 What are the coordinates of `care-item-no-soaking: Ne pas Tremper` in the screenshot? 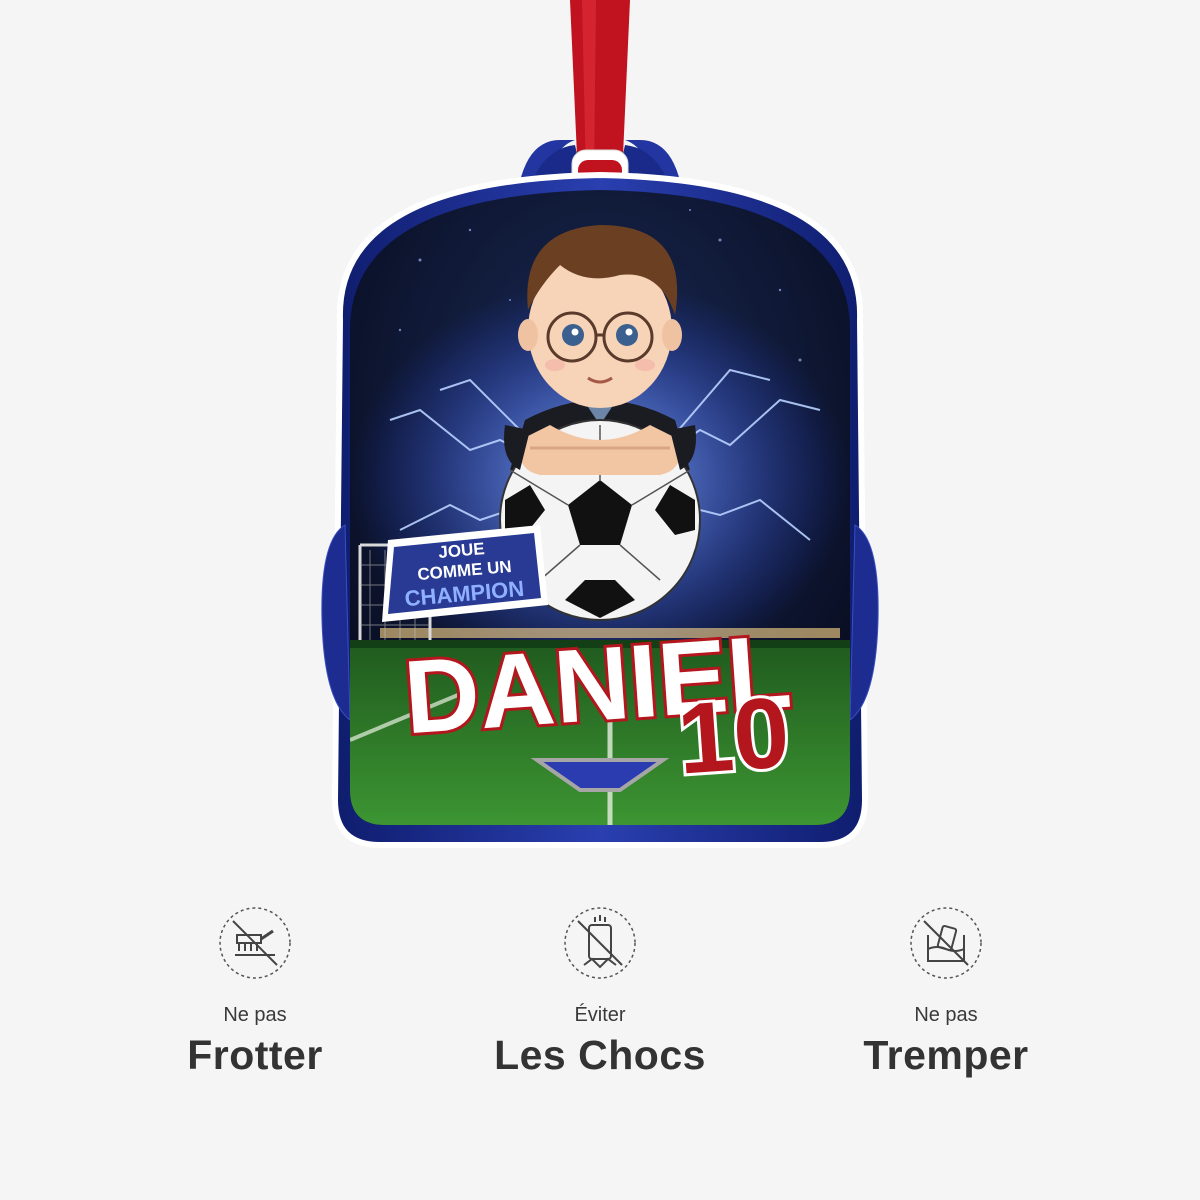 It's located at (946, 992).